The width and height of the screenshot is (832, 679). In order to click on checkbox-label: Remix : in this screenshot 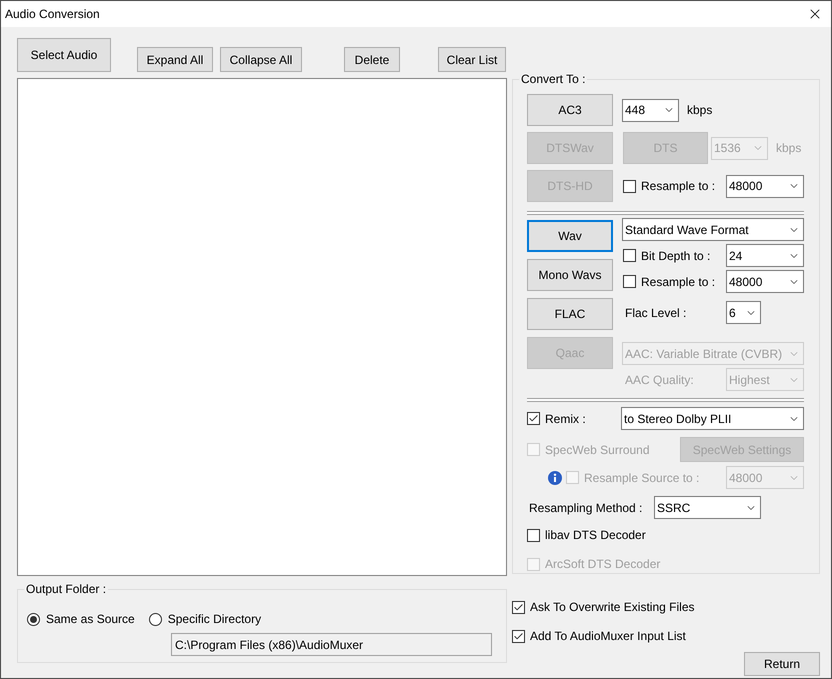, I will do `click(565, 419)`.